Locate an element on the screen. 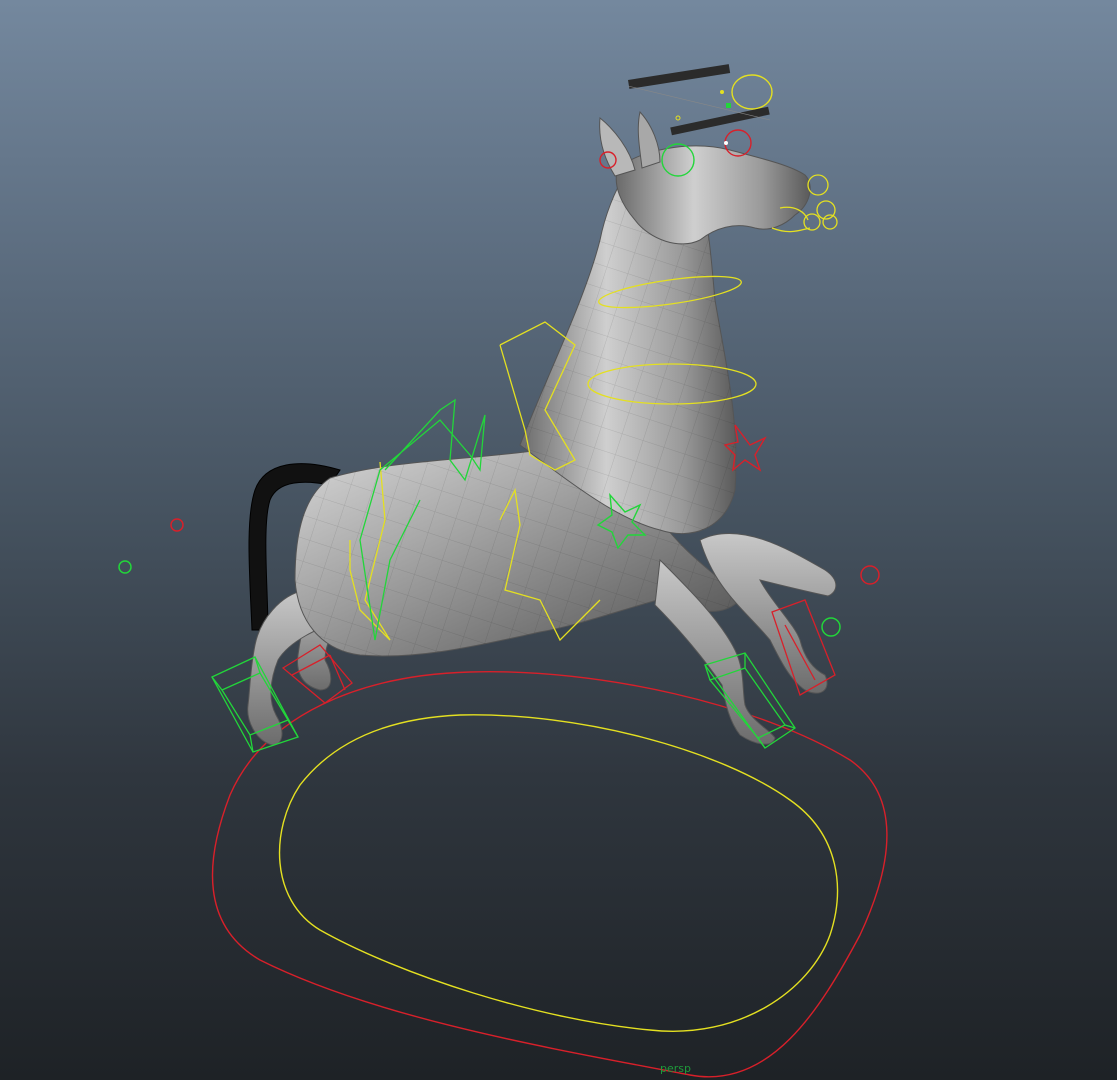 The image size is (1117, 1080). horse-ear-right is located at coordinates (649, 139).